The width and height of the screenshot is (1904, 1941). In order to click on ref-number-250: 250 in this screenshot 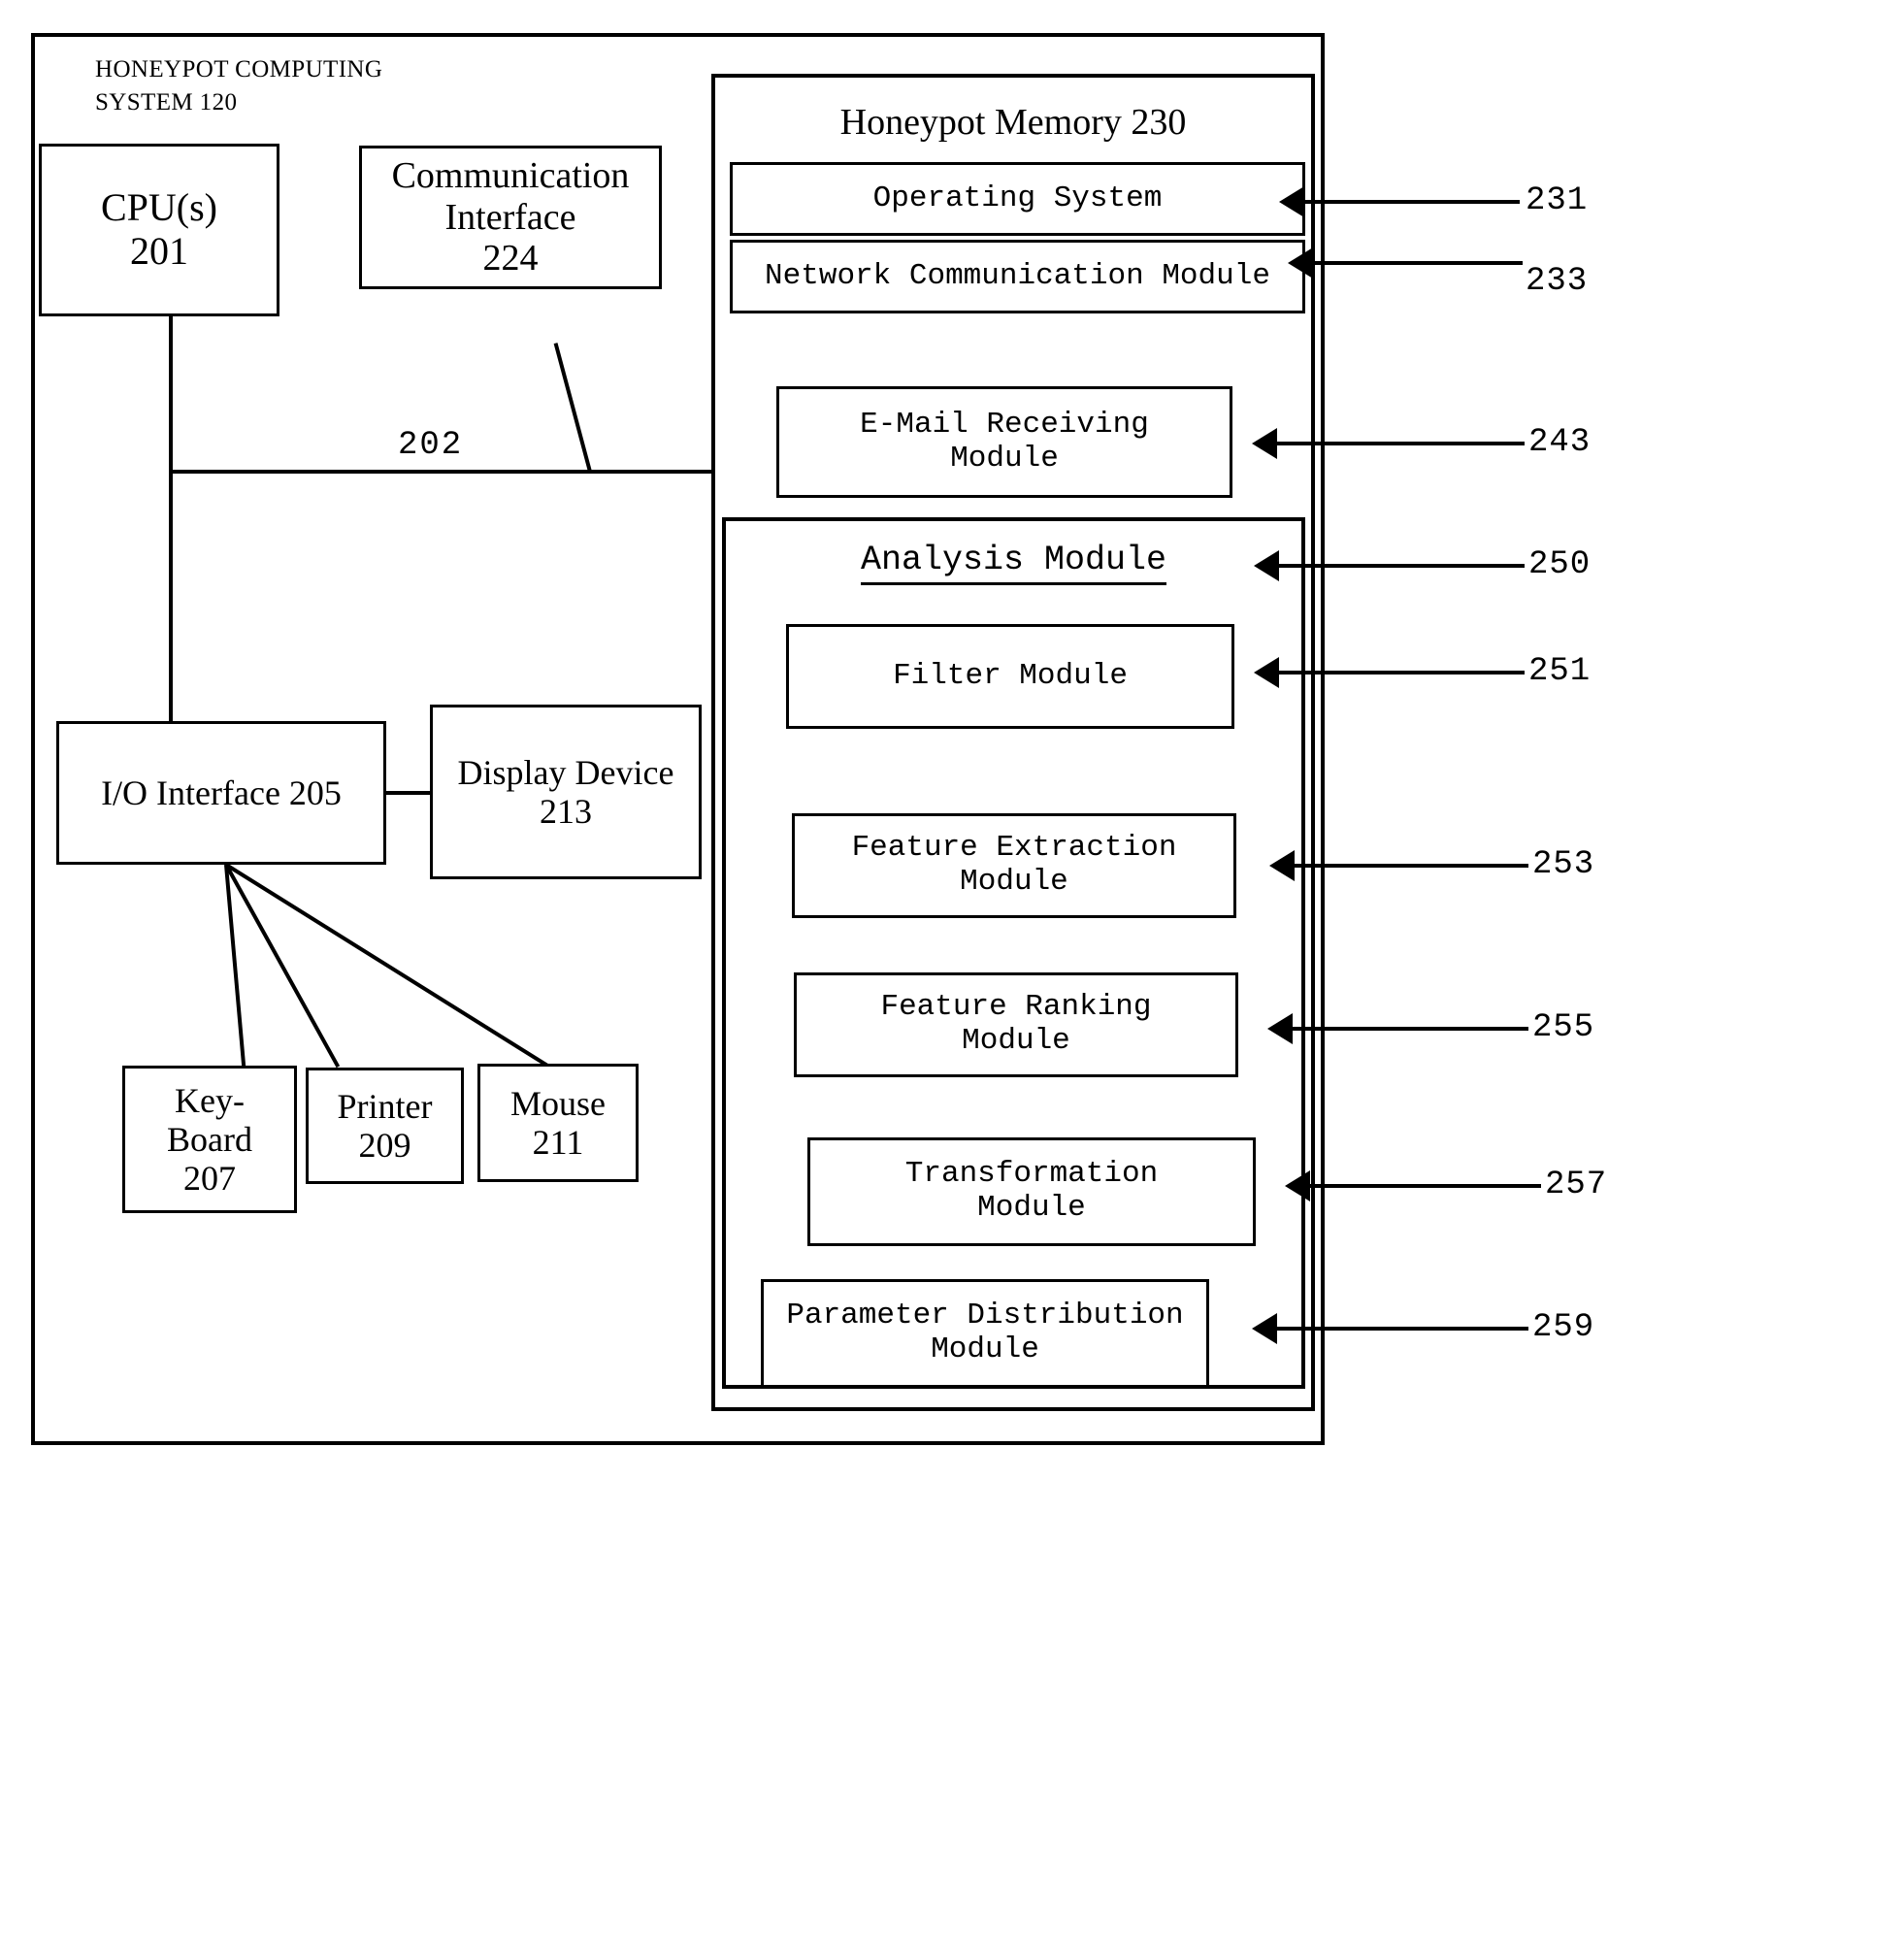, I will do `click(1560, 564)`.